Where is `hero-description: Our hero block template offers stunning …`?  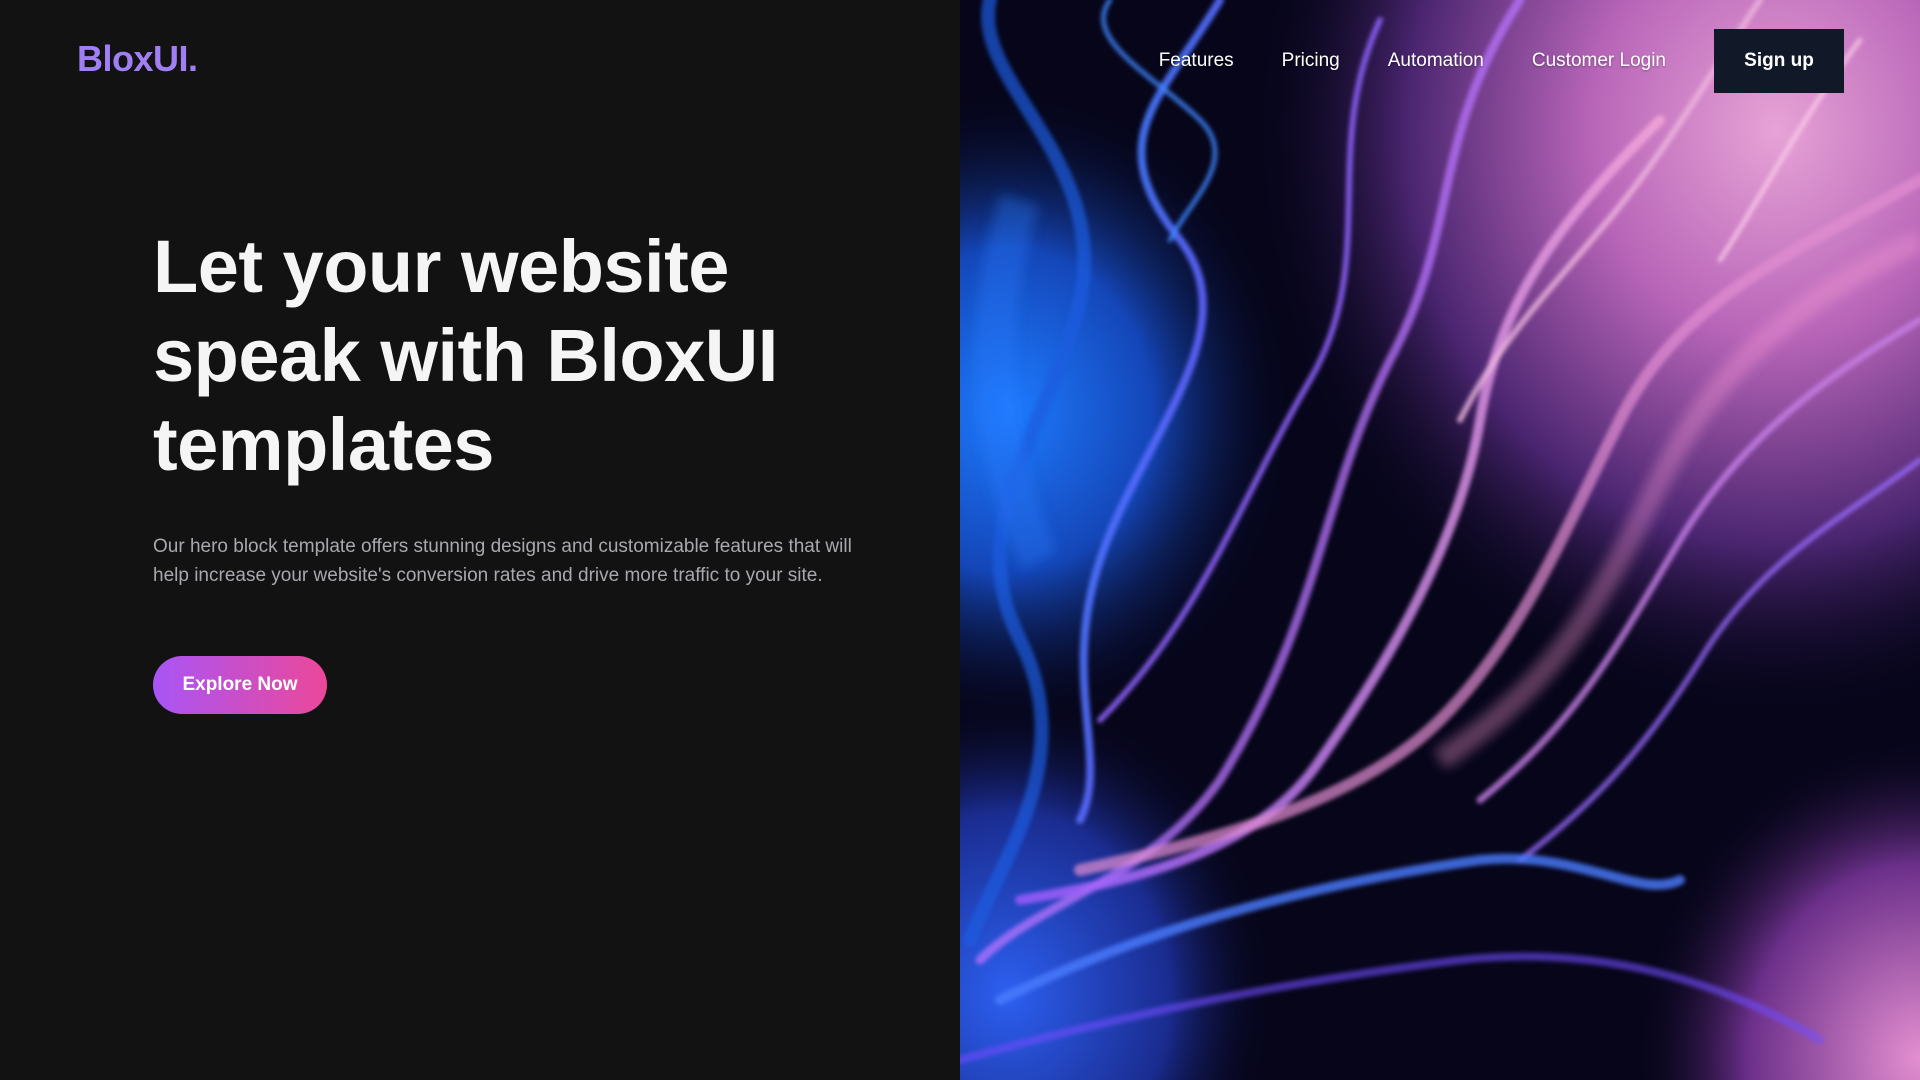
hero-description: Our hero block template offers stunning … is located at coordinates (502, 561).